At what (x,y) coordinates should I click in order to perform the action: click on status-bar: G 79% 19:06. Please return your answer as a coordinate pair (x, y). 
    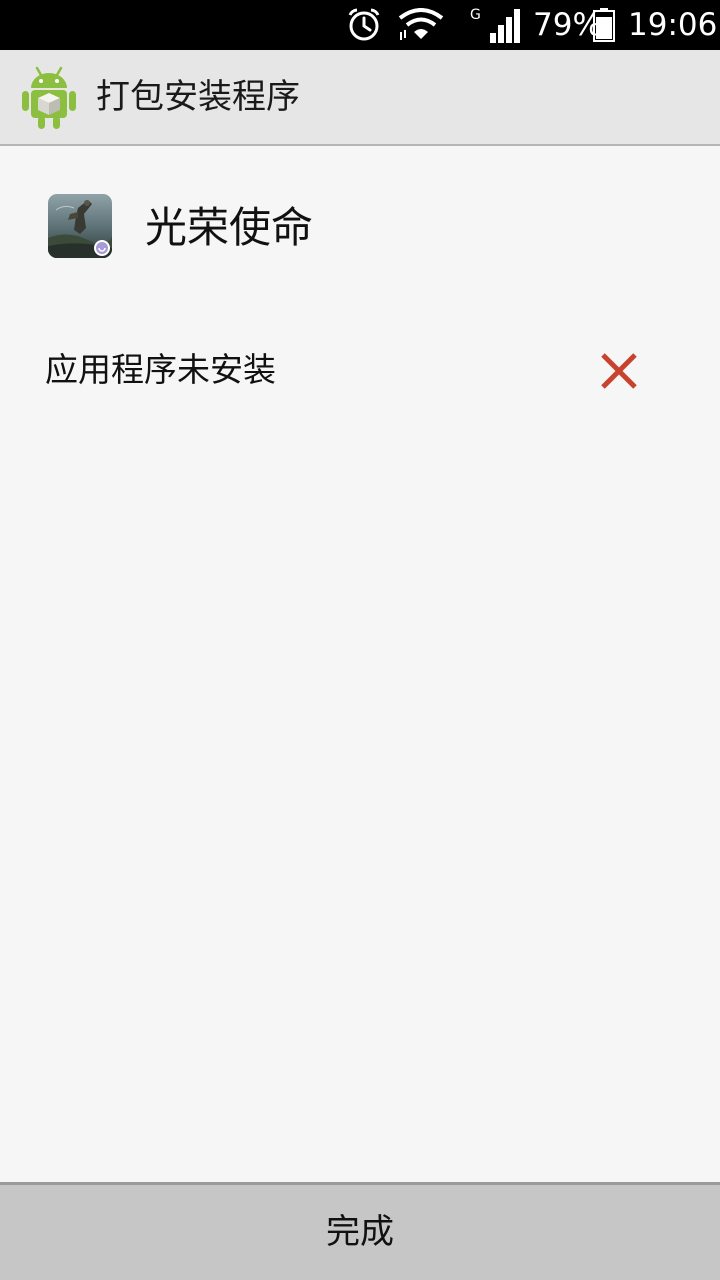
    Looking at the image, I should click on (360, 25).